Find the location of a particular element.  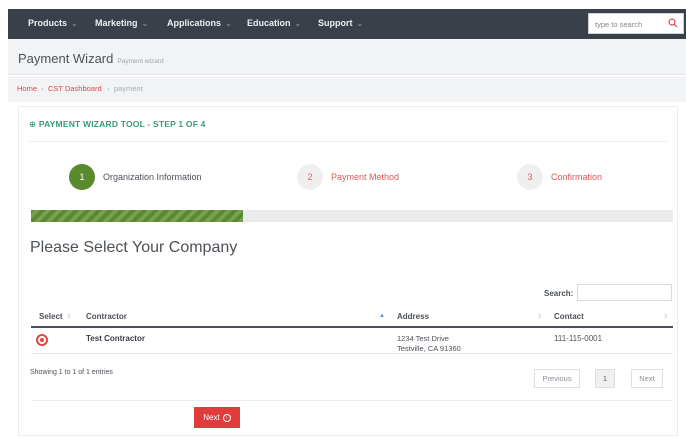

cell-address-line1: 1234 Test Drive is located at coordinates (423, 338).